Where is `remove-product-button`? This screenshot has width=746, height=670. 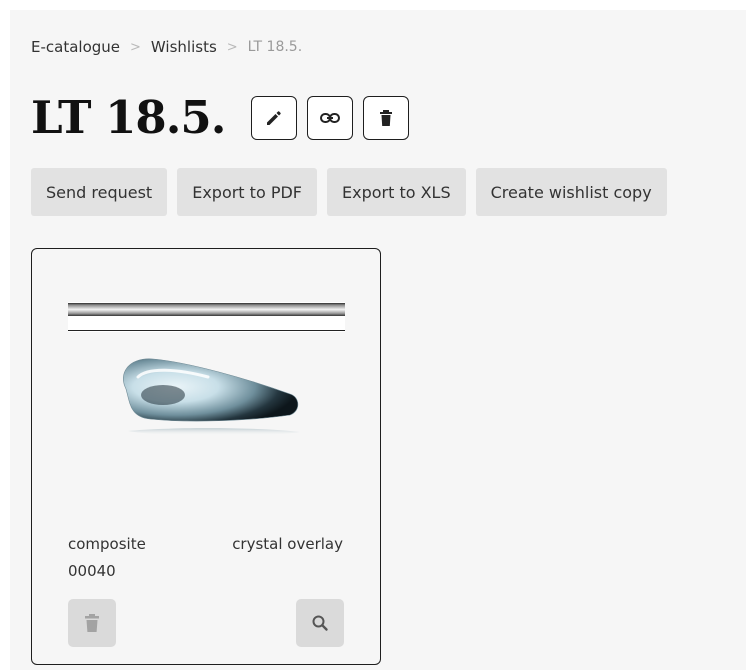 remove-product-button is located at coordinates (92, 623).